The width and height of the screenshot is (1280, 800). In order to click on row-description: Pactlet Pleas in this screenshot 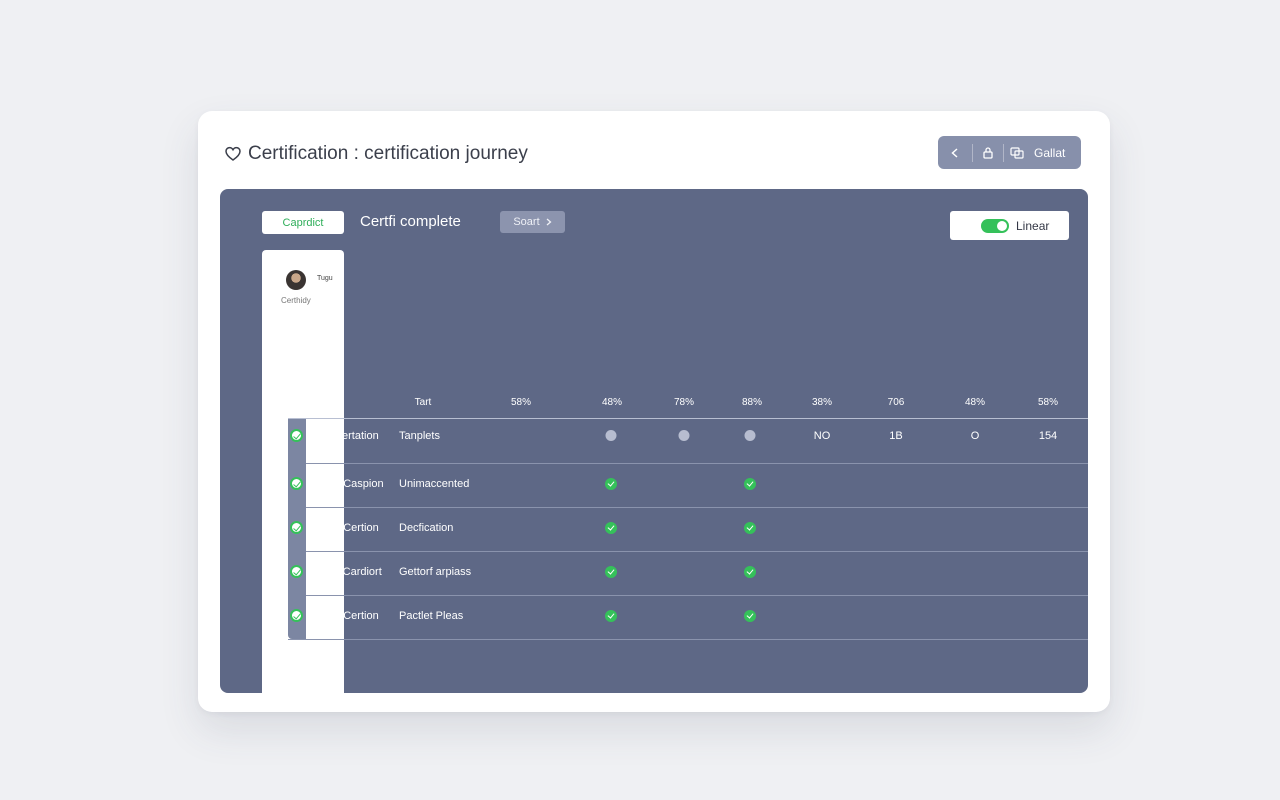, I will do `click(431, 616)`.